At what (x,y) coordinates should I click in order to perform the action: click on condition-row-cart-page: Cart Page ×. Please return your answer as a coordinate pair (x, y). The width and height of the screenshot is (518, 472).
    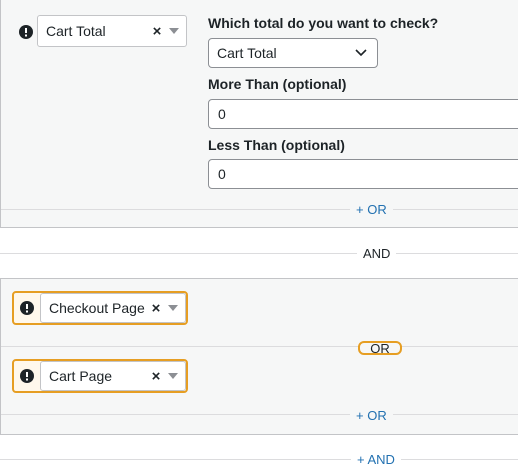
    Looking at the image, I should click on (100, 376).